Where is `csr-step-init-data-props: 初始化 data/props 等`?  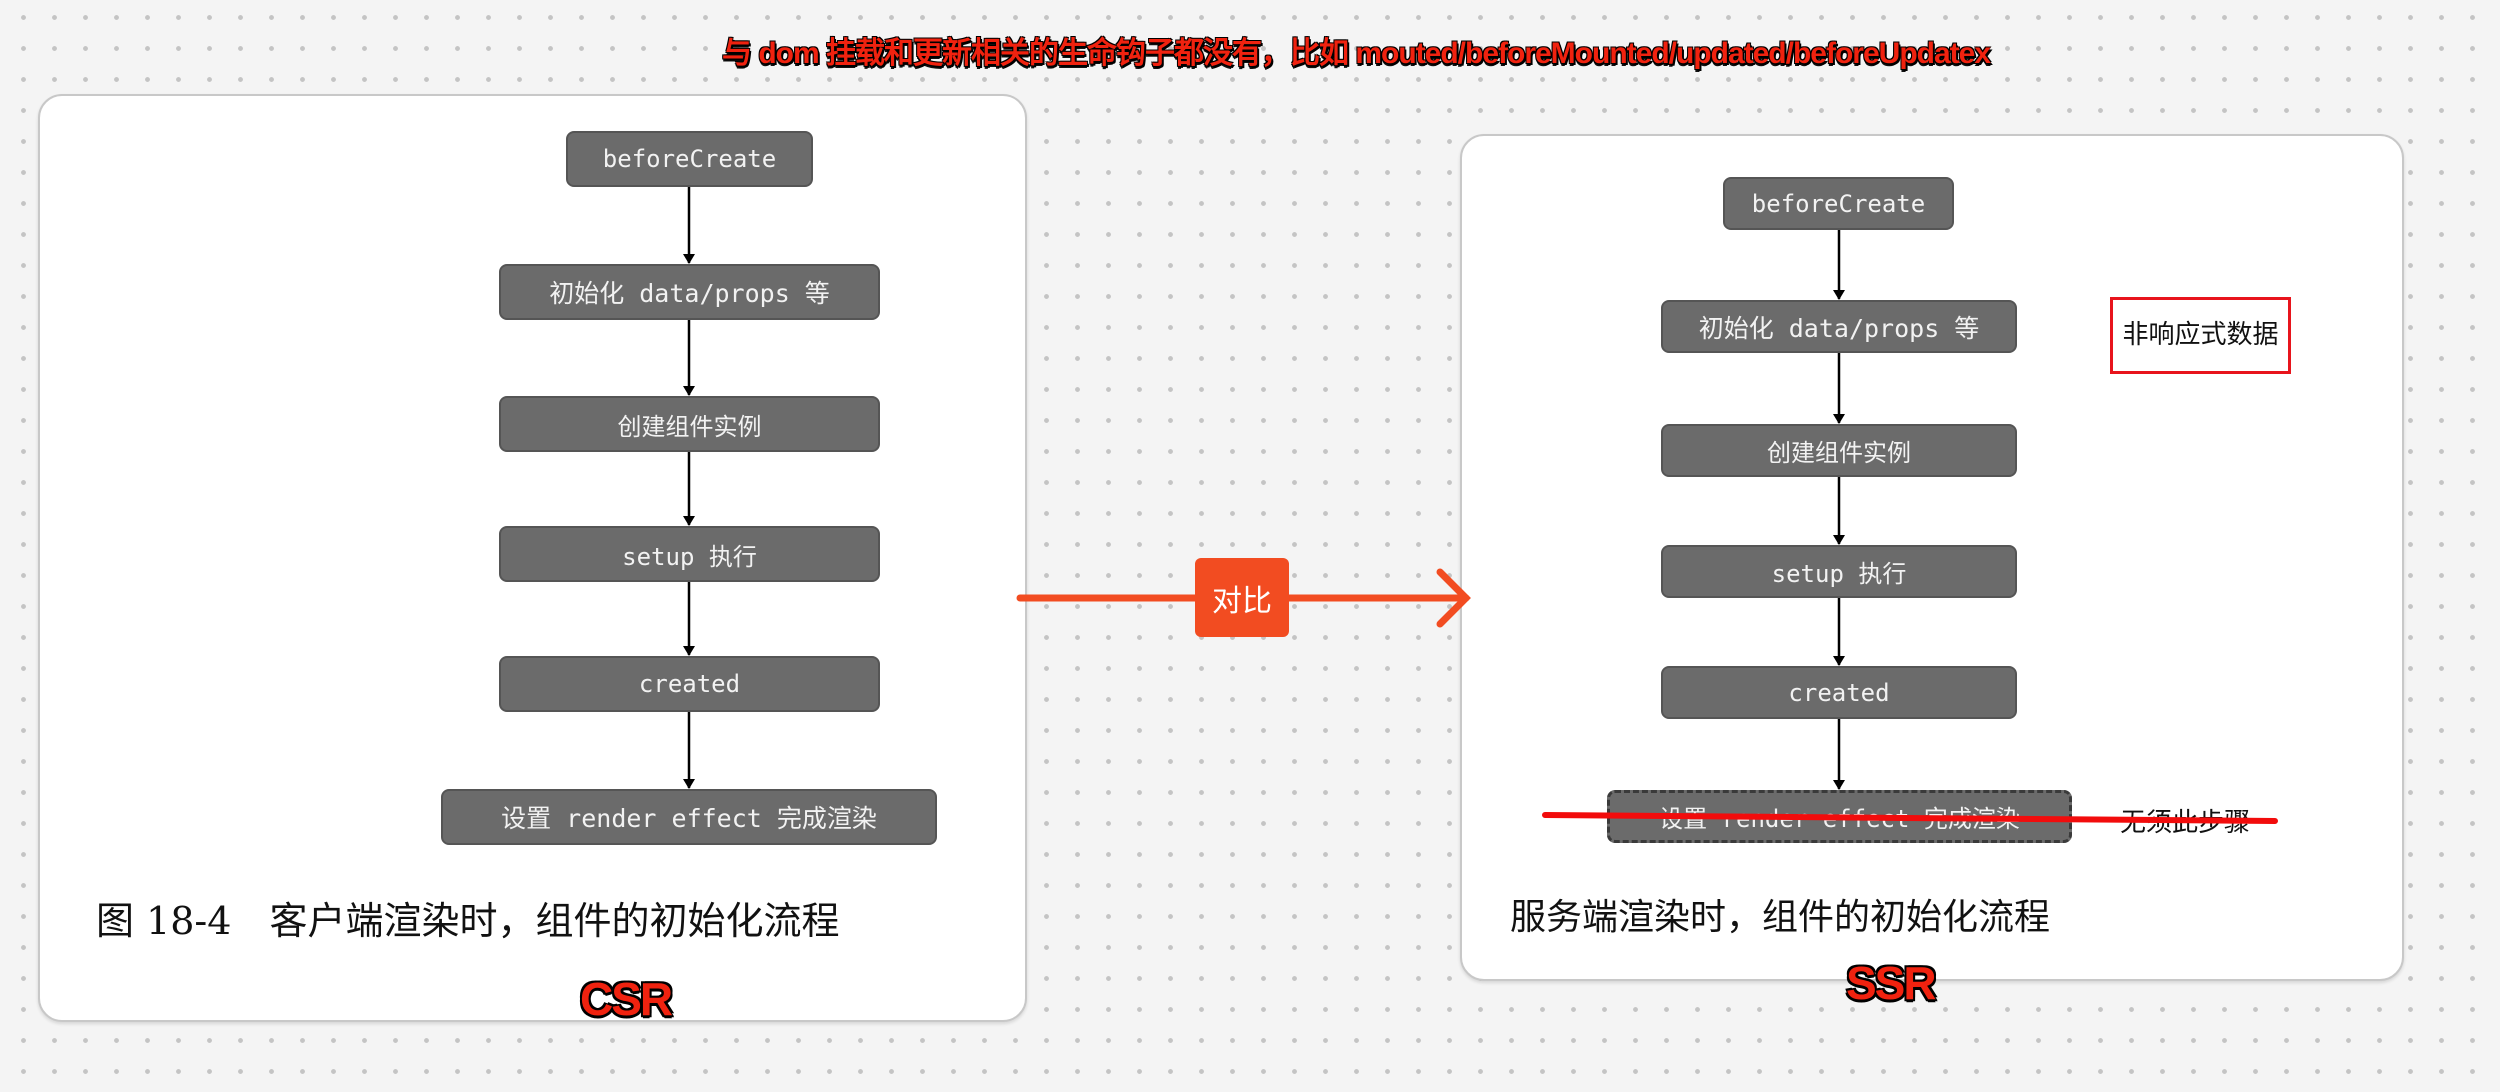 csr-step-init-data-props: 初始化 data/props 等 is located at coordinates (689, 292).